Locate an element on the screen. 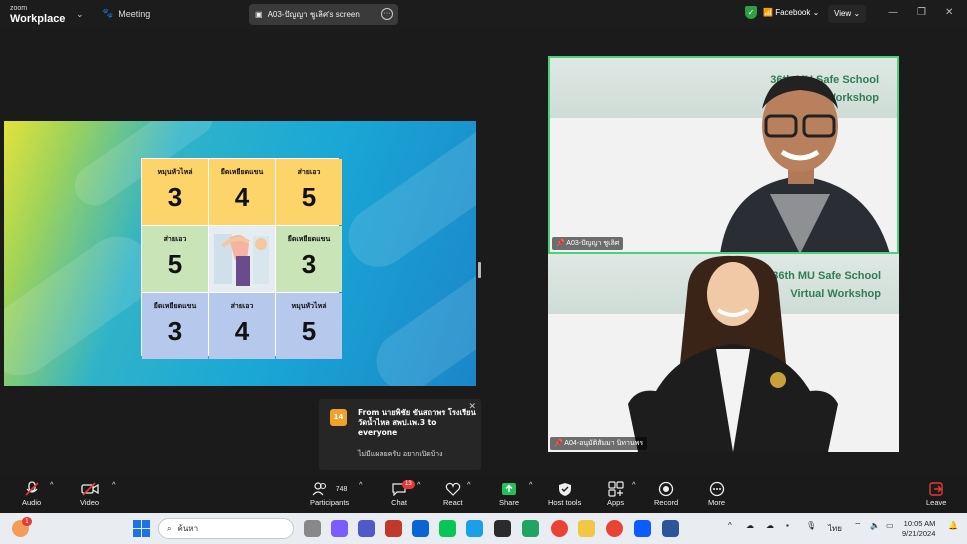 This screenshot has width=967, height=544. language-indicator: ไทย is located at coordinates (835, 528).